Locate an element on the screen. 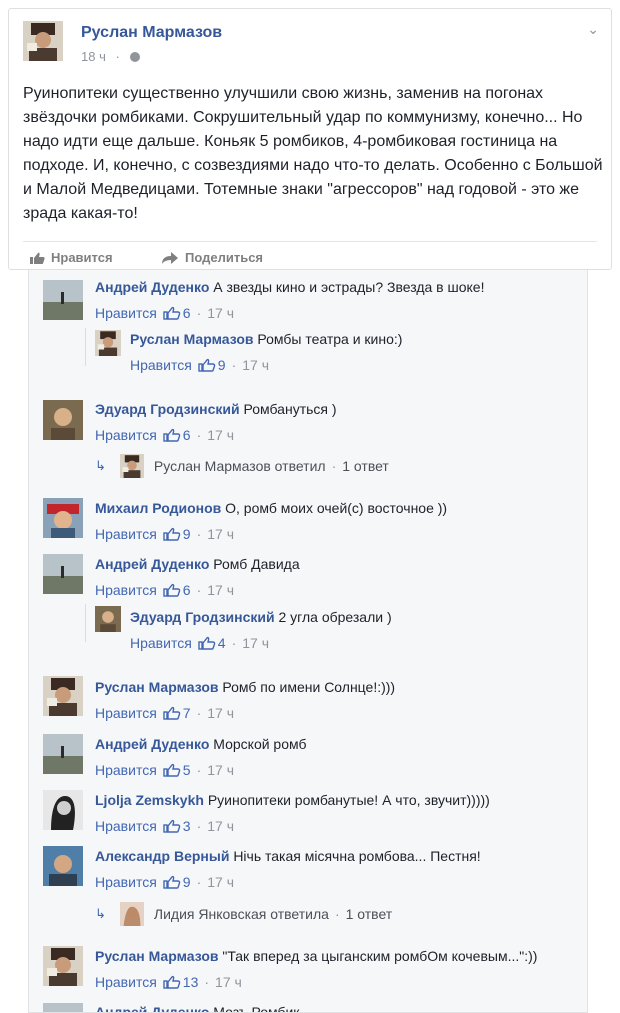 The height and width of the screenshot is (1013, 620). like-count: 3 is located at coordinates (187, 826).